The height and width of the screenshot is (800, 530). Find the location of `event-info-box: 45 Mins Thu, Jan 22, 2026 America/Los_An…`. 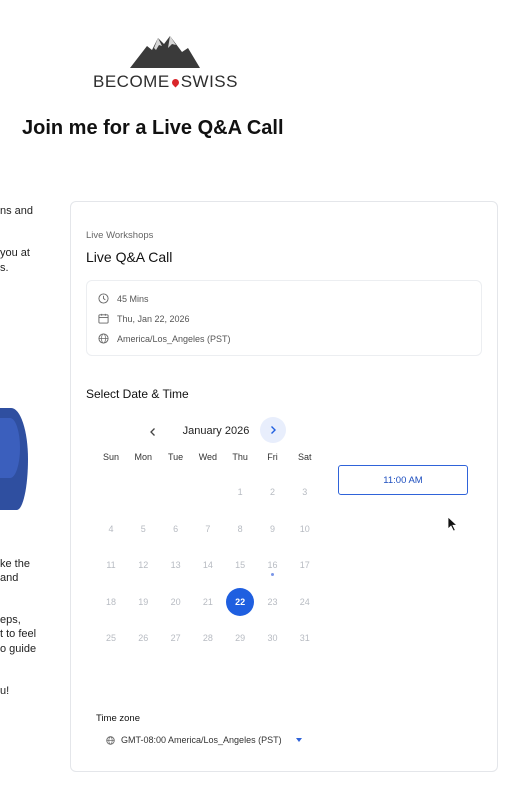

event-info-box: 45 Mins Thu, Jan 22, 2026 America/Los_An… is located at coordinates (284, 318).